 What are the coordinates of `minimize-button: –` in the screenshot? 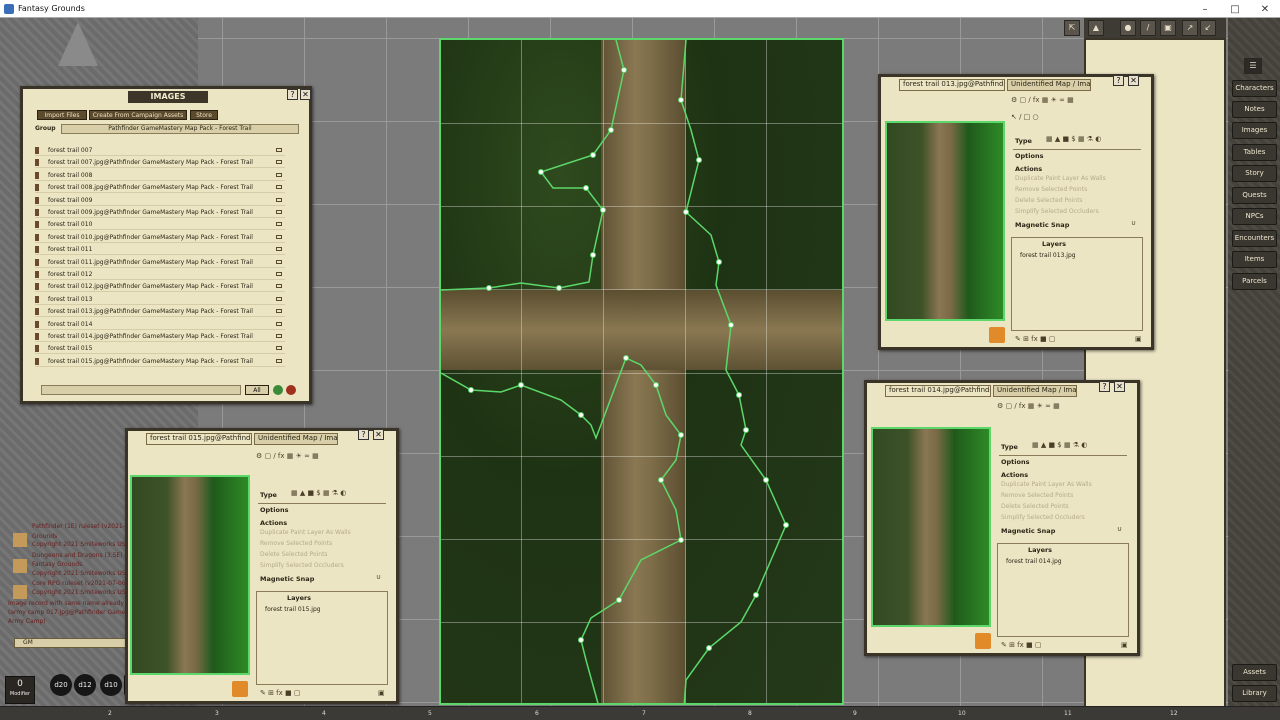 It's located at (1205, 9).